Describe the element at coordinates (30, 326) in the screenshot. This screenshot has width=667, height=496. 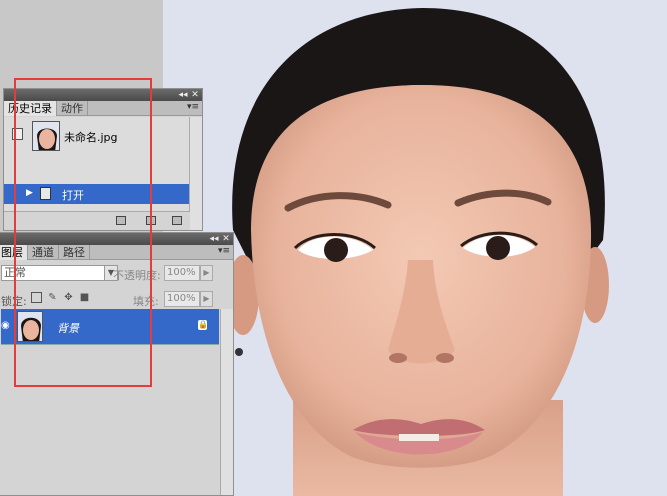
I see `layer-thumbnail` at that location.